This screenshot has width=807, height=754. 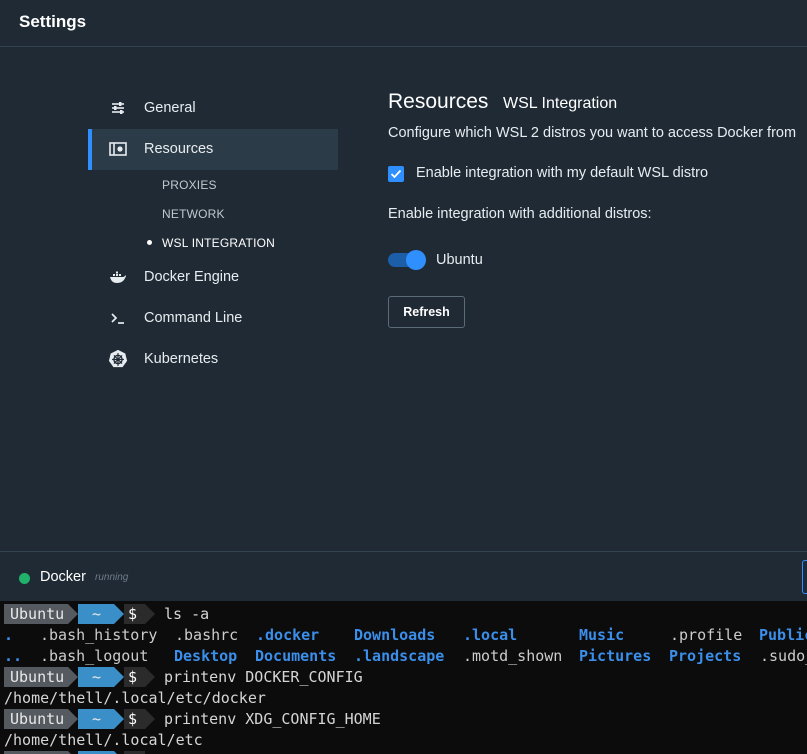 I want to click on status-bar: Docker running, so click(x=403, y=576).